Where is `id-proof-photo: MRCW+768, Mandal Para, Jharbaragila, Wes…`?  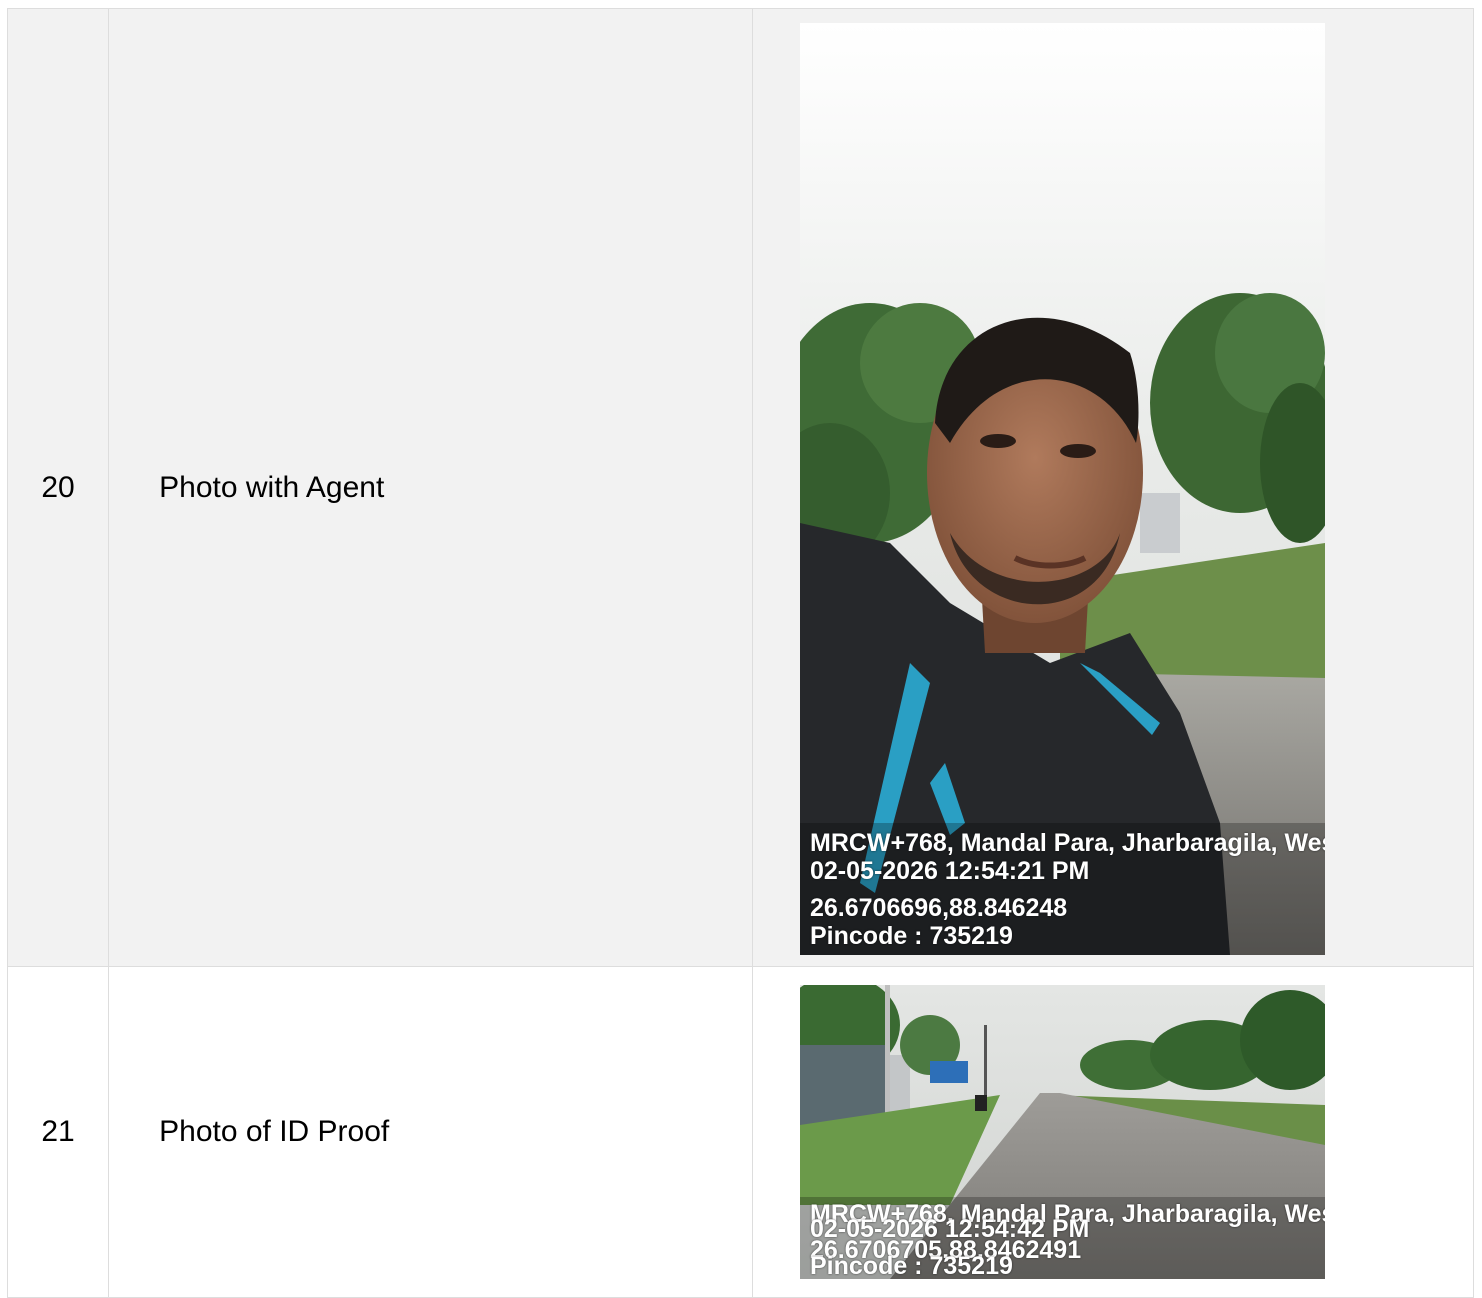
id-proof-photo: MRCW+768, Mandal Para, Jharbaragila, Wes… is located at coordinates (1062, 1132).